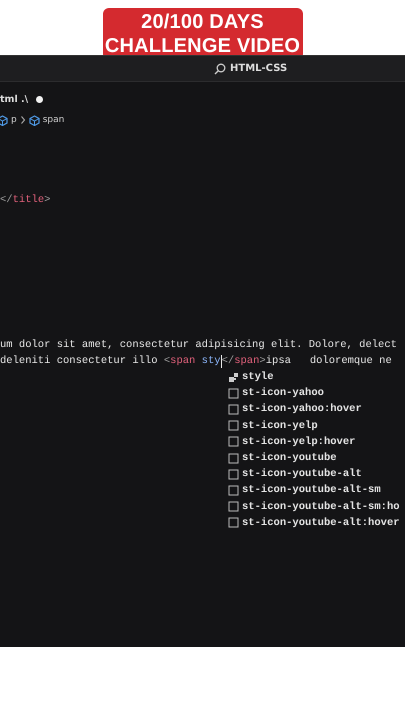 This screenshot has height=720, width=405. Describe the element at coordinates (283, 393) in the screenshot. I see `suggestion-item: st-icon-yahoo` at that location.